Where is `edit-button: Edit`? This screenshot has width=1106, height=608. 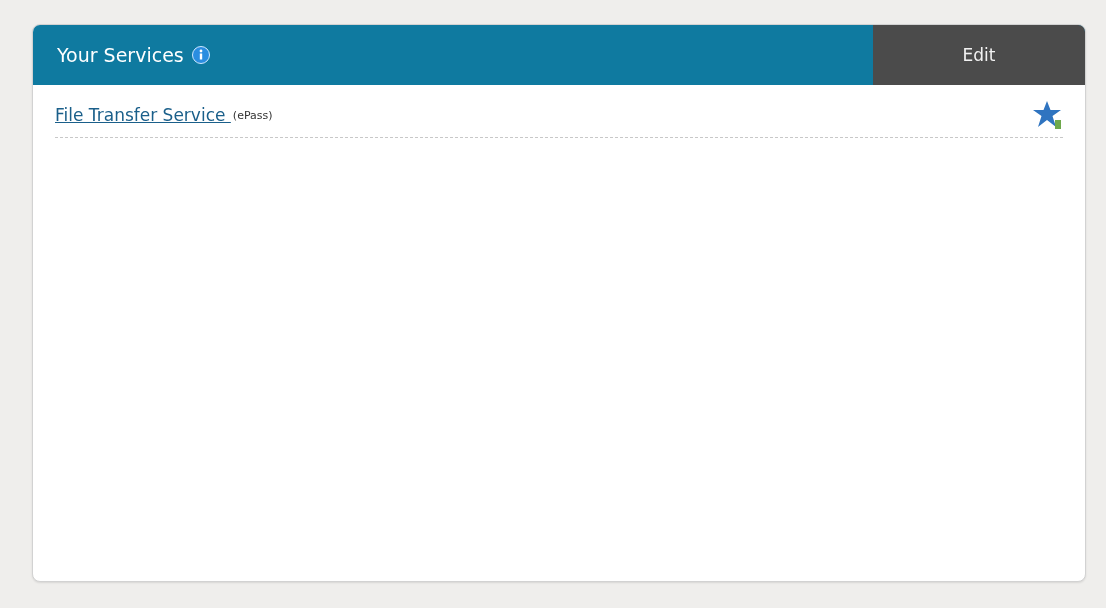 edit-button: Edit is located at coordinates (979, 55).